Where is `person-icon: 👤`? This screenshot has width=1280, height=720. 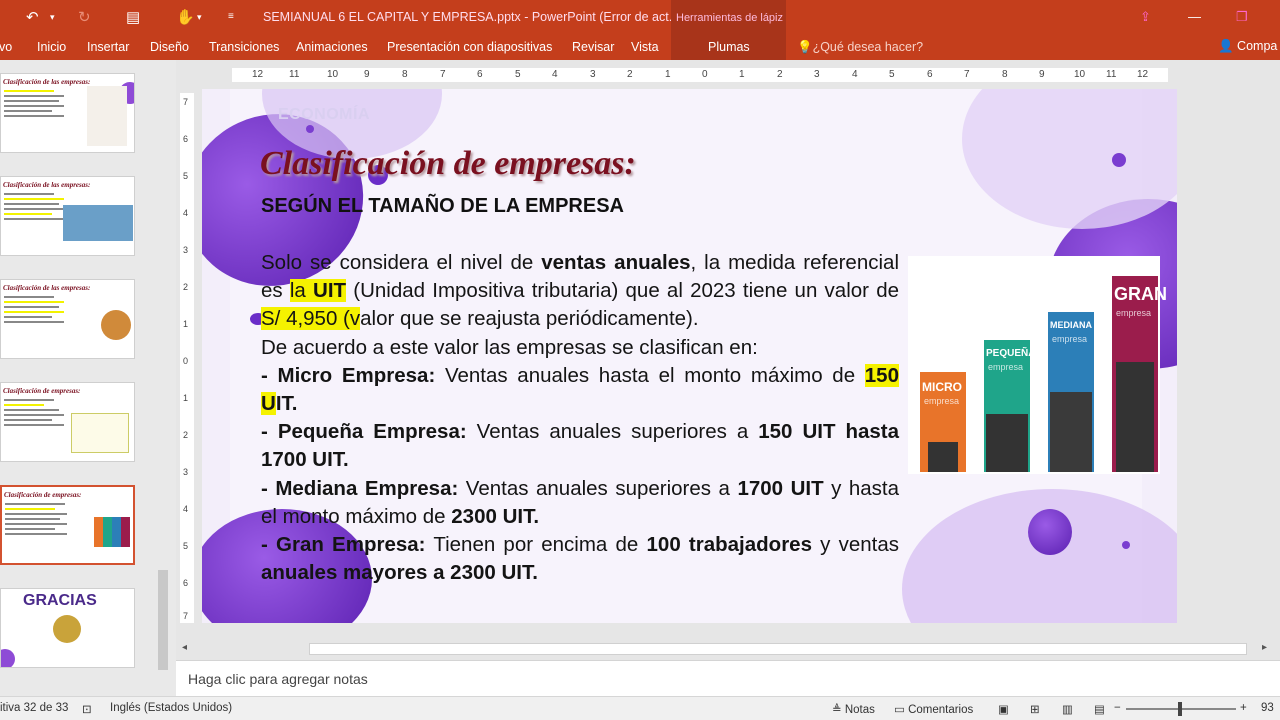 person-icon: 👤 is located at coordinates (1228, 46).